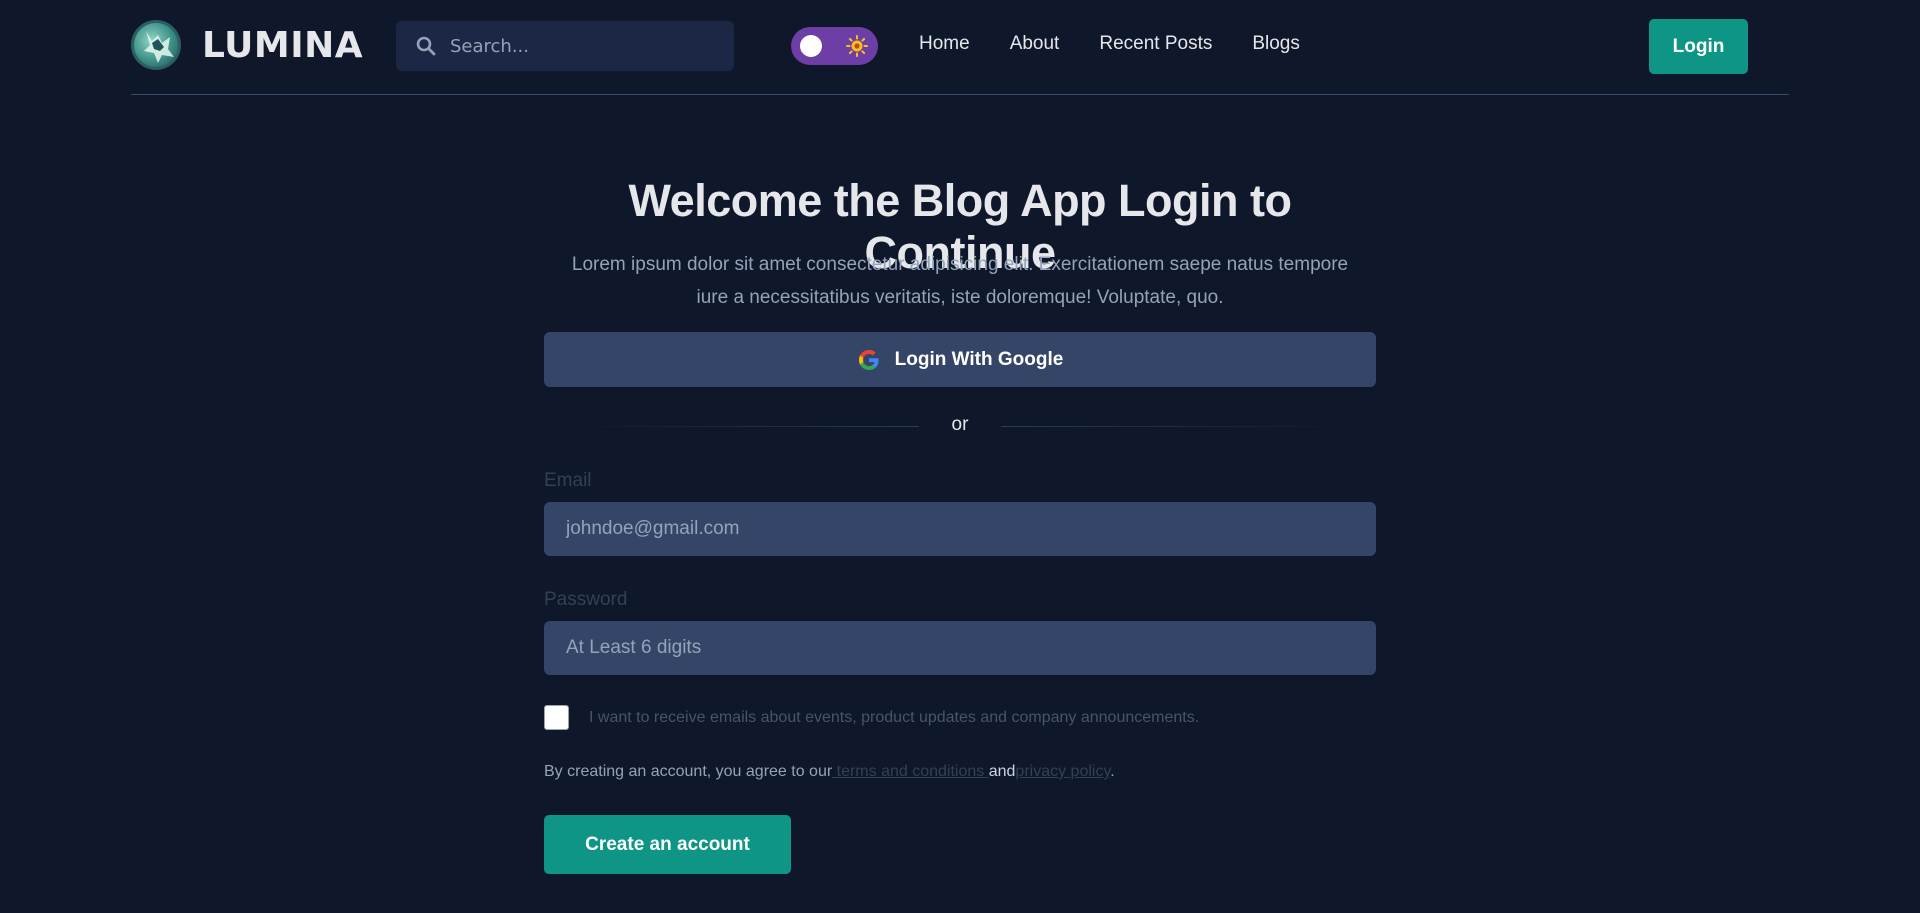 The width and height of the screenshot is (1920, 913). What do you see at coordinates (811, 46) in the screenshot?
I see `toggle-knob` at bounding box center [811, 46].